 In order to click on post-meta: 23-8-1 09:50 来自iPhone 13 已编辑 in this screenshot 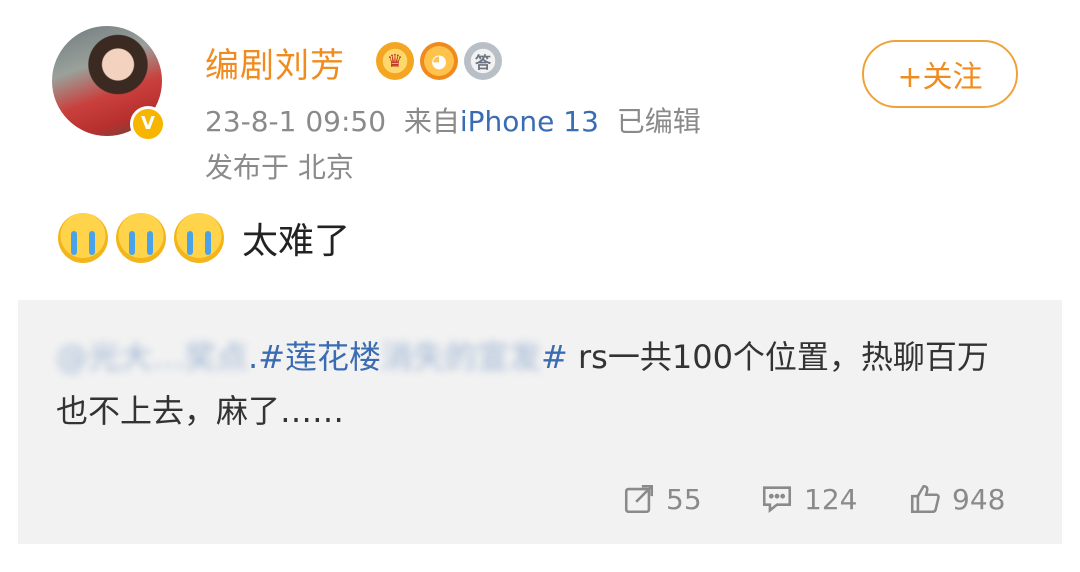, I will do `click(453, 120)`.